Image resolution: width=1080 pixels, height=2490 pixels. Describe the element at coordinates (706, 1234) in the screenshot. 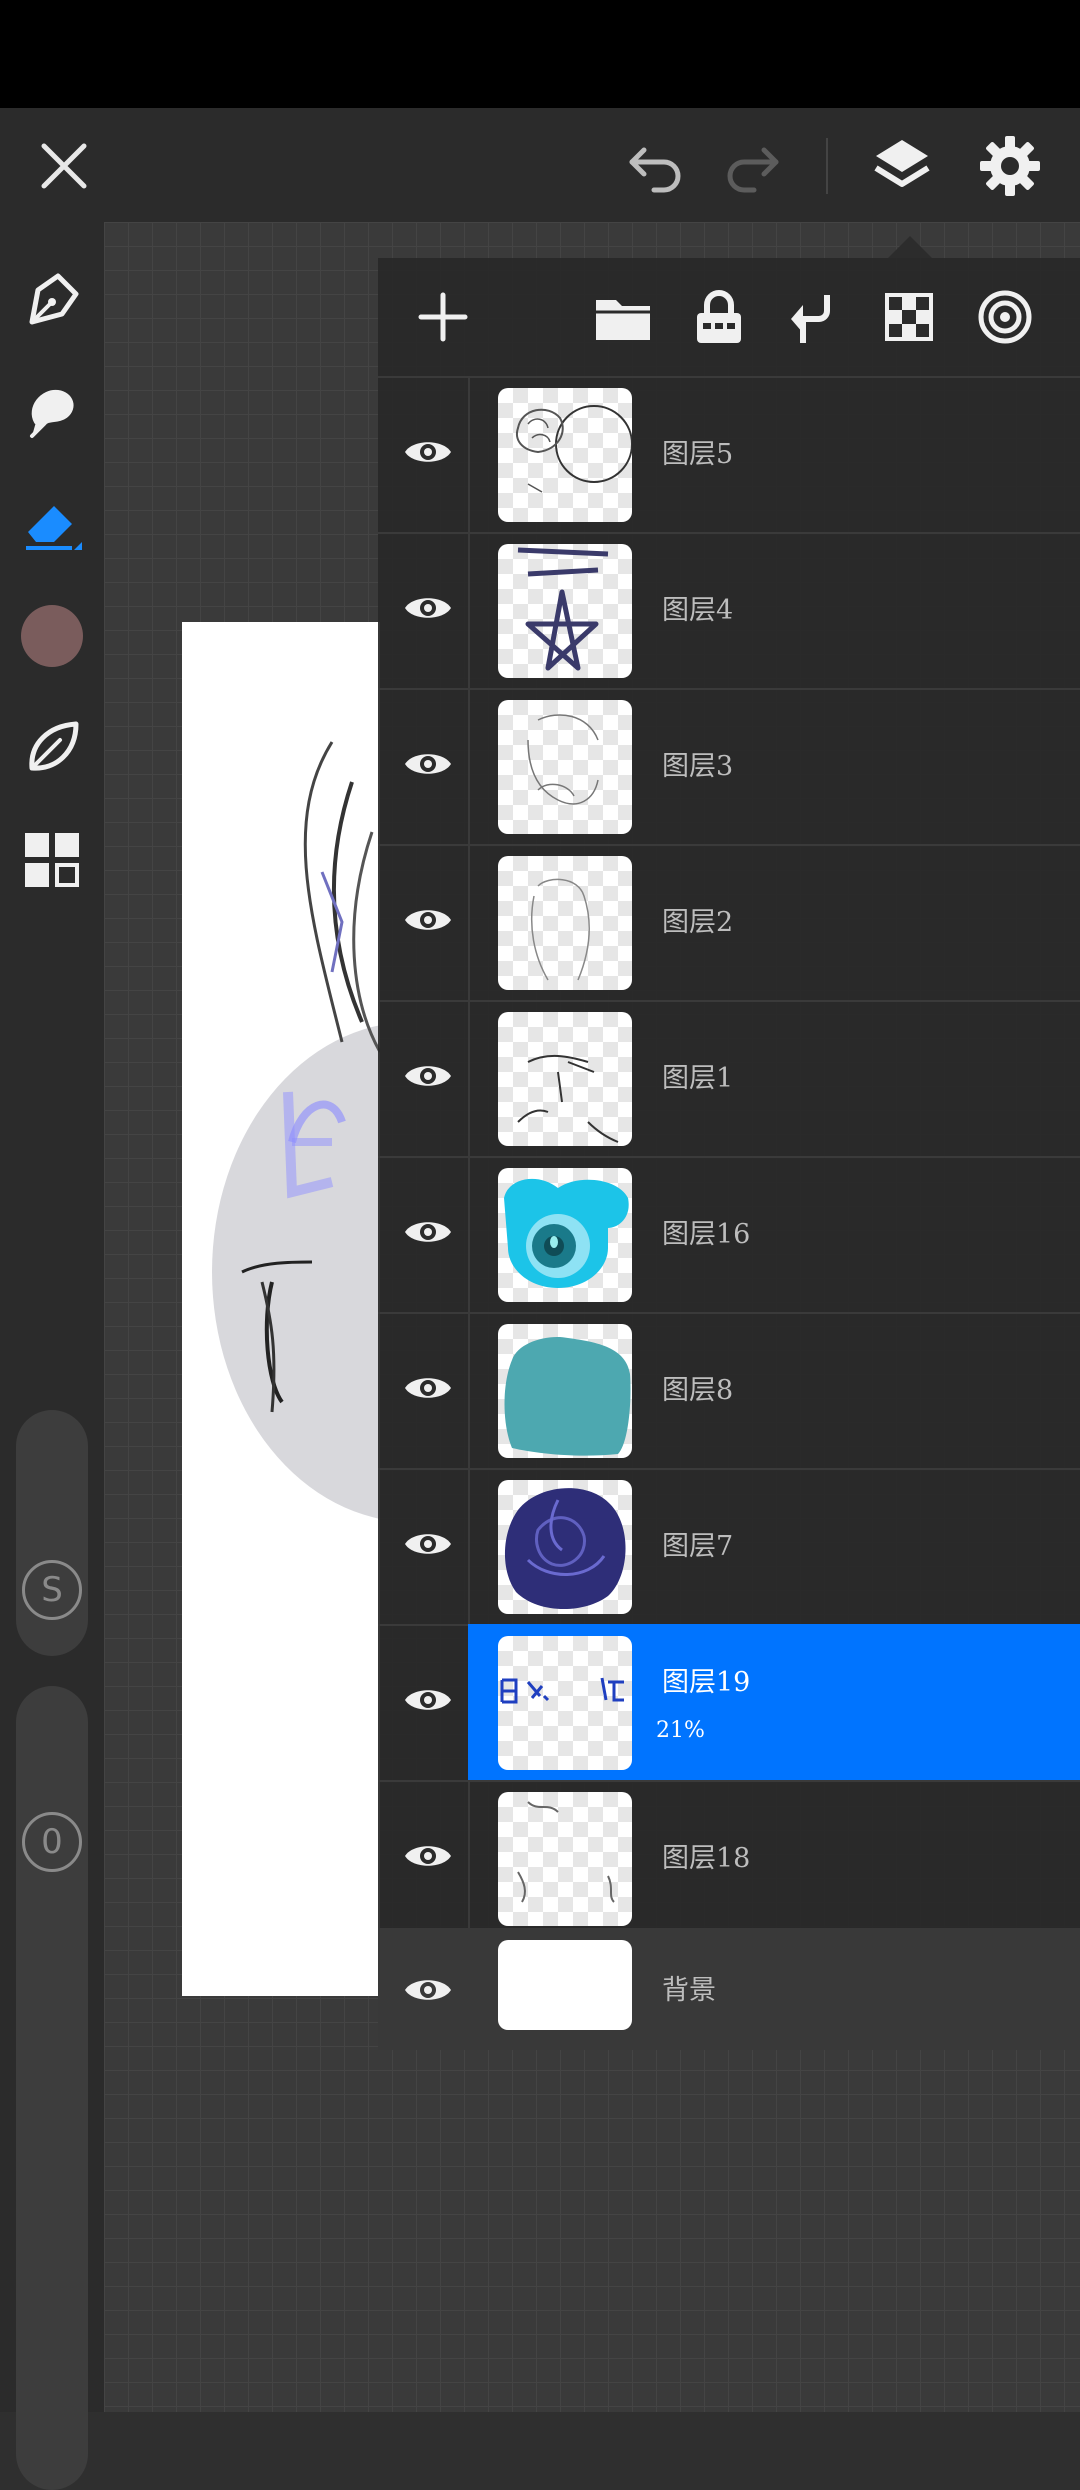

I see `layer-name: 图层16` at that location.